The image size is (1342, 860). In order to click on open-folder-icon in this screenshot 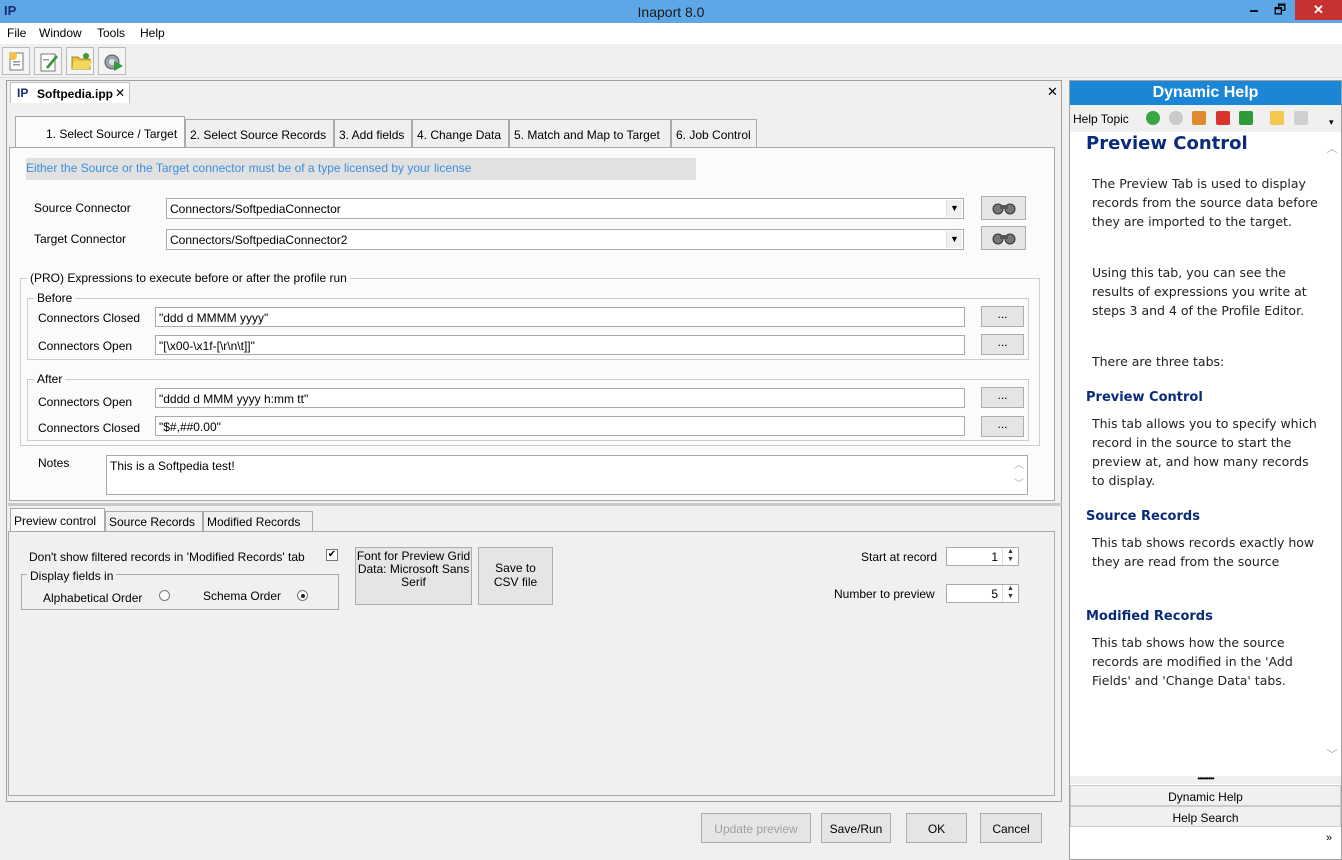, I will do `click(81, 61)`.